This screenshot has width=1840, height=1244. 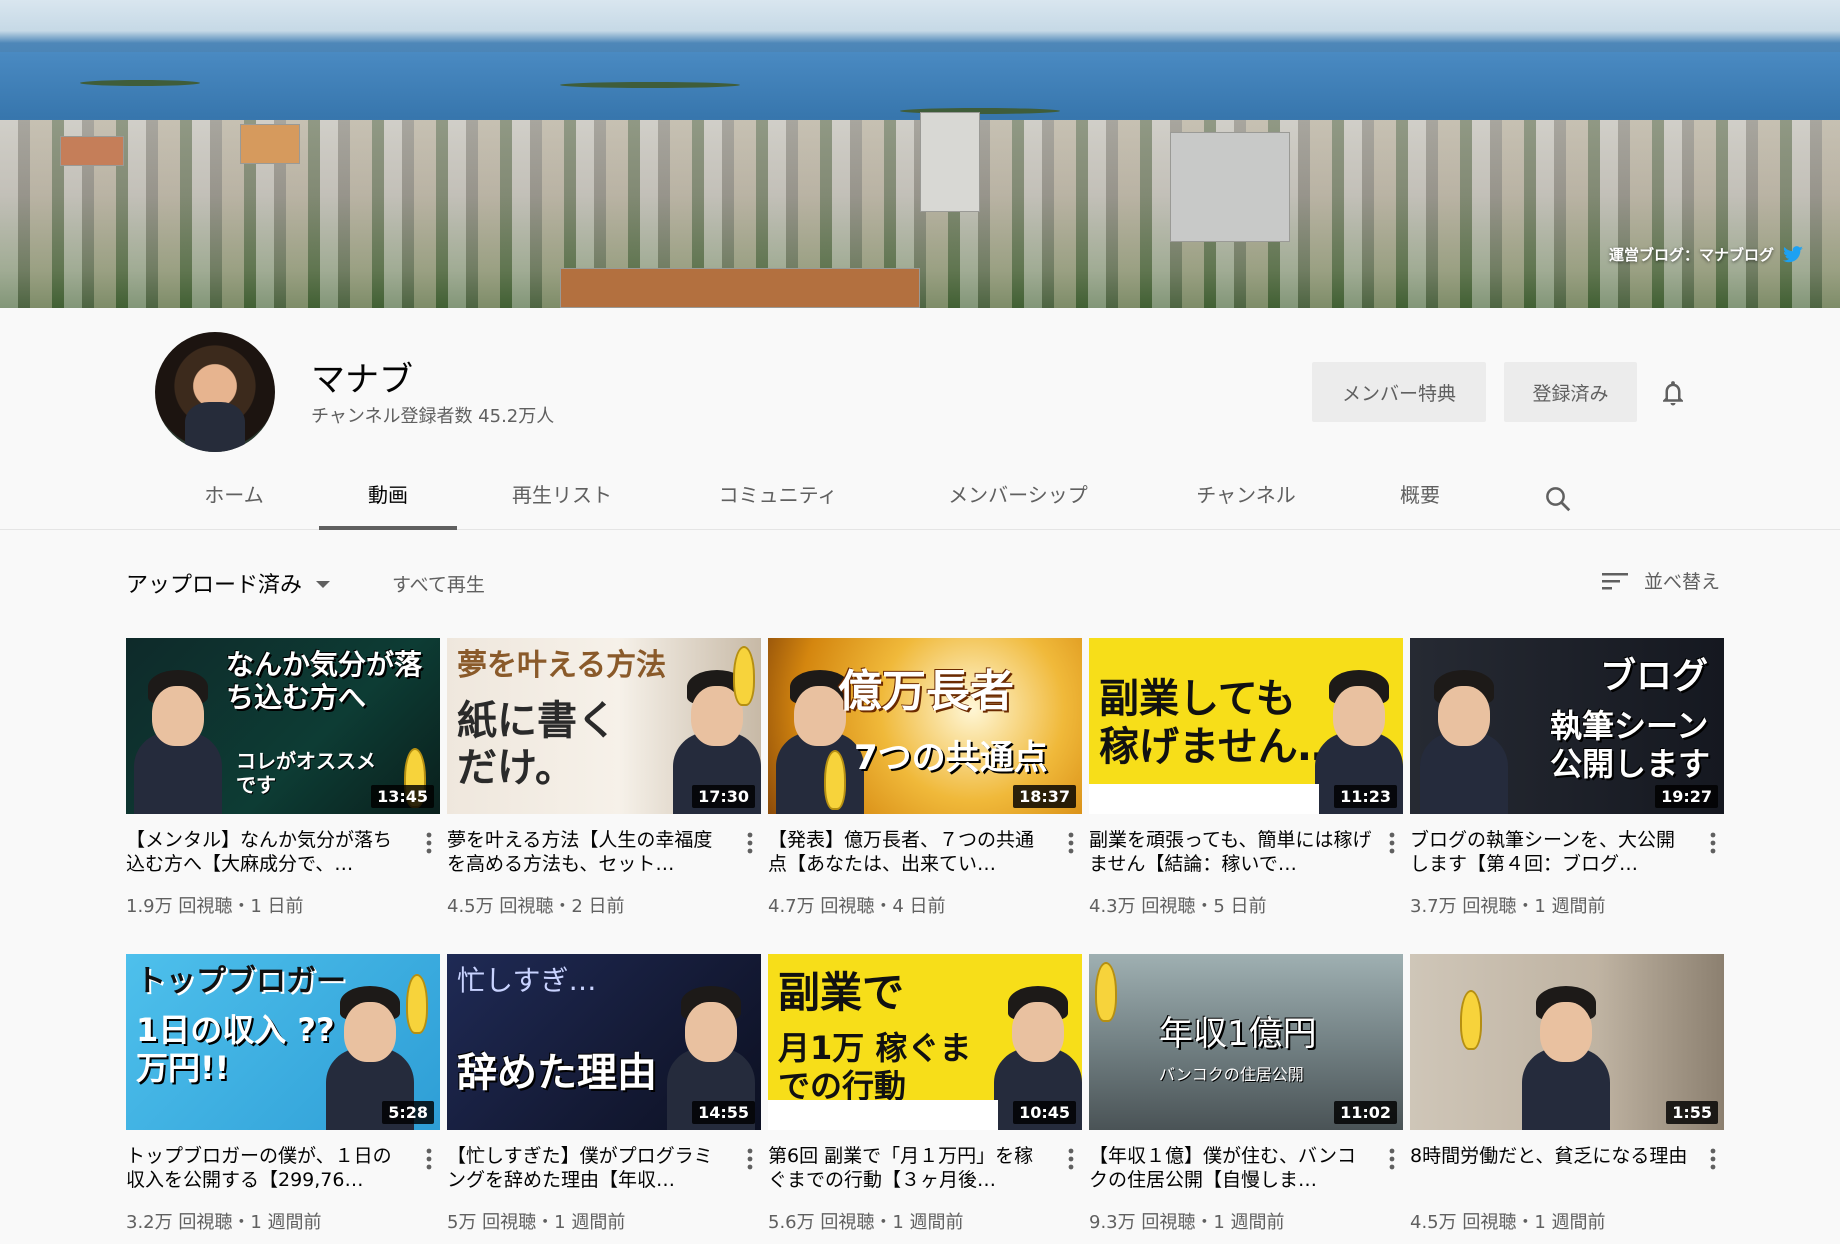 What do you see at coordinates (920, 580) in the screenshot?
I see `video-controls: アップロード済み すべて再生 並べ替え` at bounding box center [920, 580].